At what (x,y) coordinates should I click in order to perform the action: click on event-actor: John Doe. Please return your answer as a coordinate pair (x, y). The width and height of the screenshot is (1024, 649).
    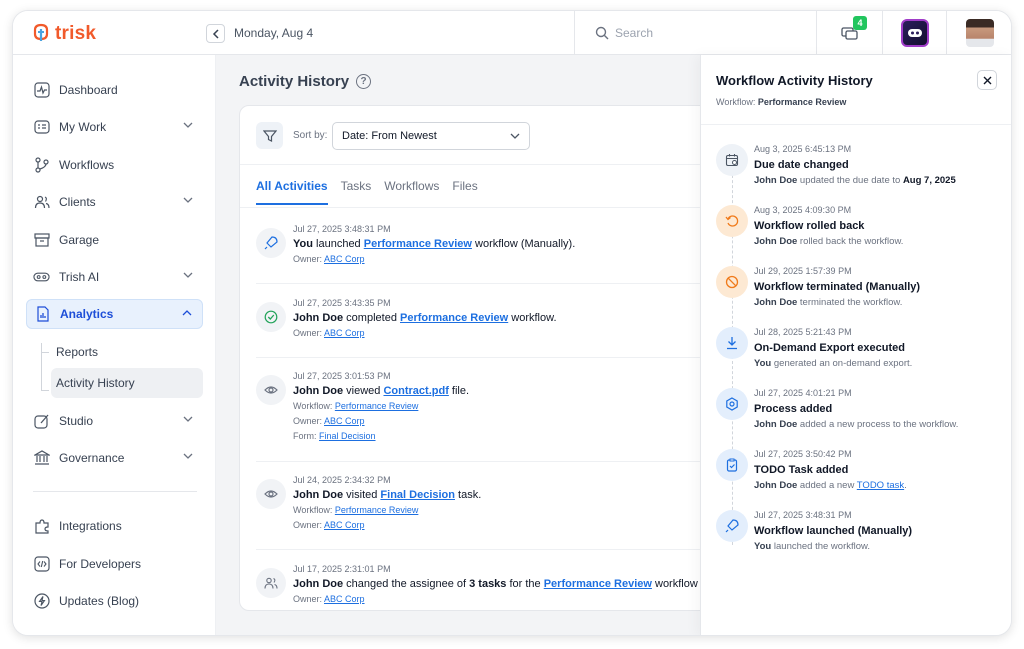
    Looking at the image, I should click on (776, 424).